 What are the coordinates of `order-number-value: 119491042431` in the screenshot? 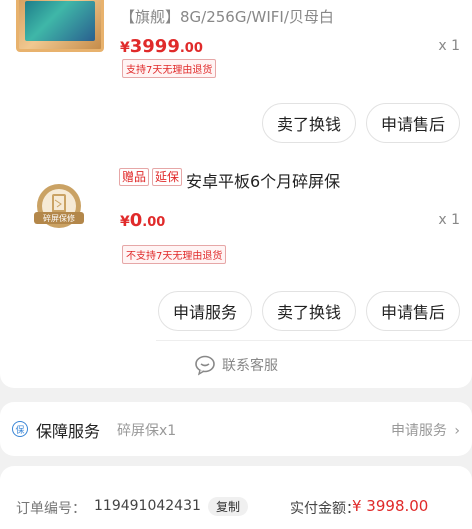 It's located at (147, 506).